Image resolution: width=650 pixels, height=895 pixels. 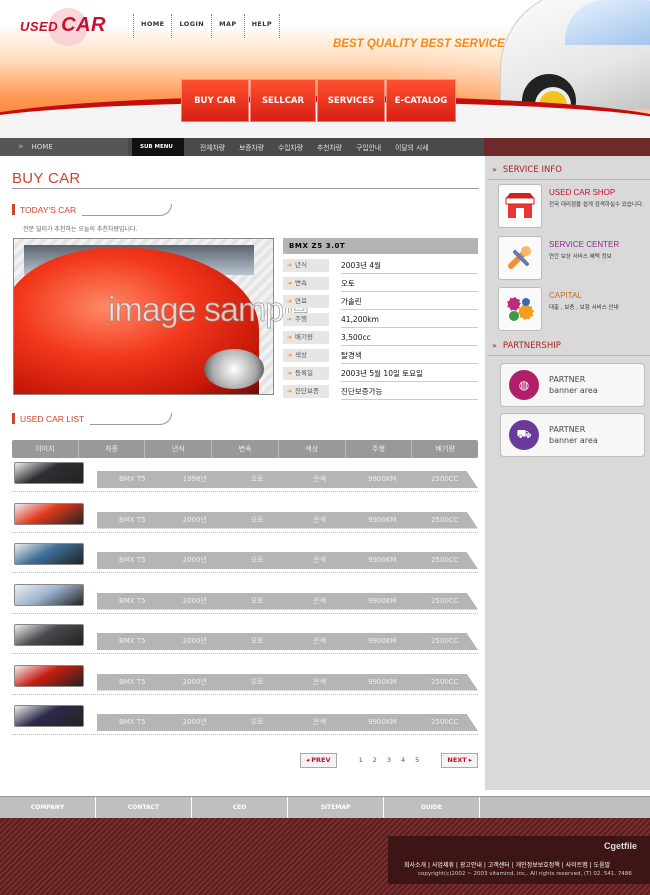 What do you see at coordinates (403, 760) in the screenshot?
I see `page-link: 4` at bounding box center [403, 760].